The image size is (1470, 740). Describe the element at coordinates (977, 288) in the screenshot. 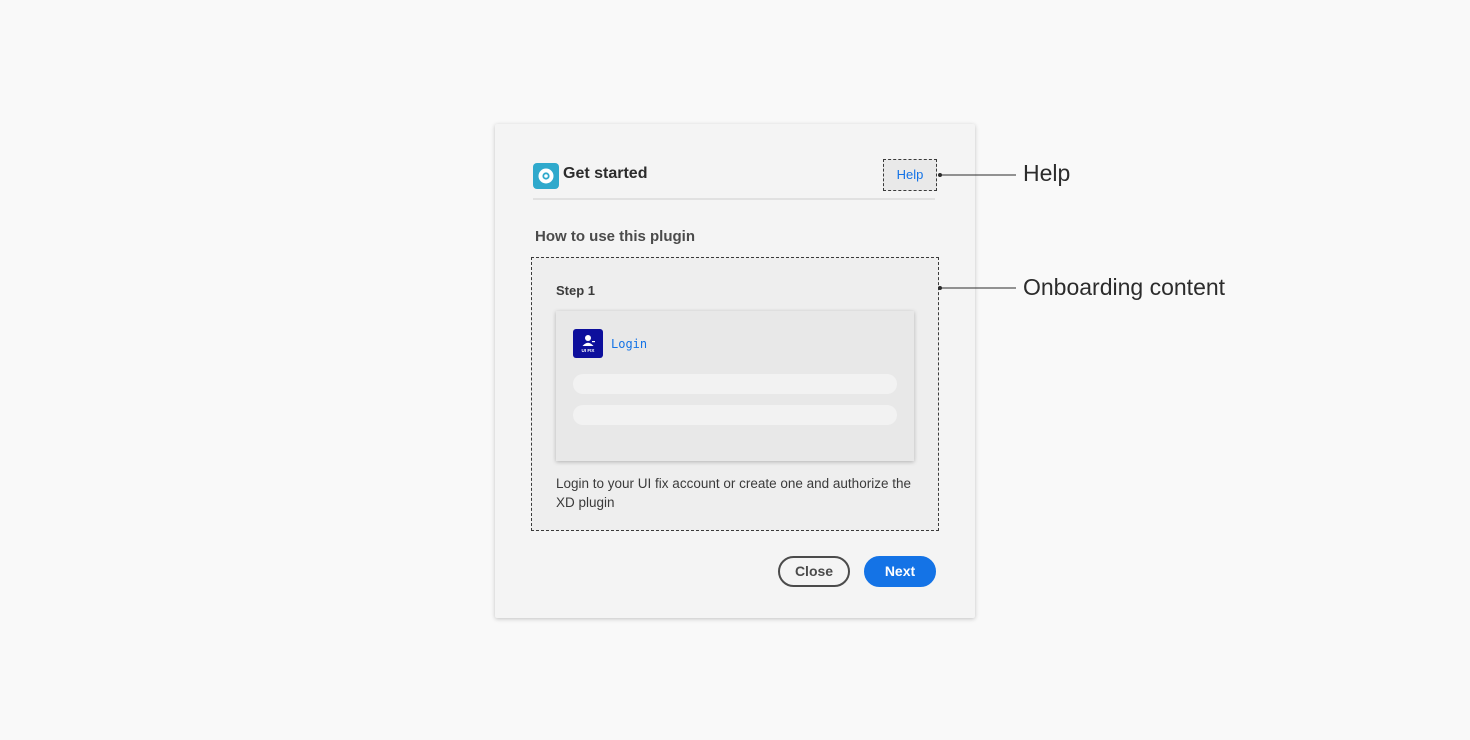

I see `onboarding-annotation-line` at that location.